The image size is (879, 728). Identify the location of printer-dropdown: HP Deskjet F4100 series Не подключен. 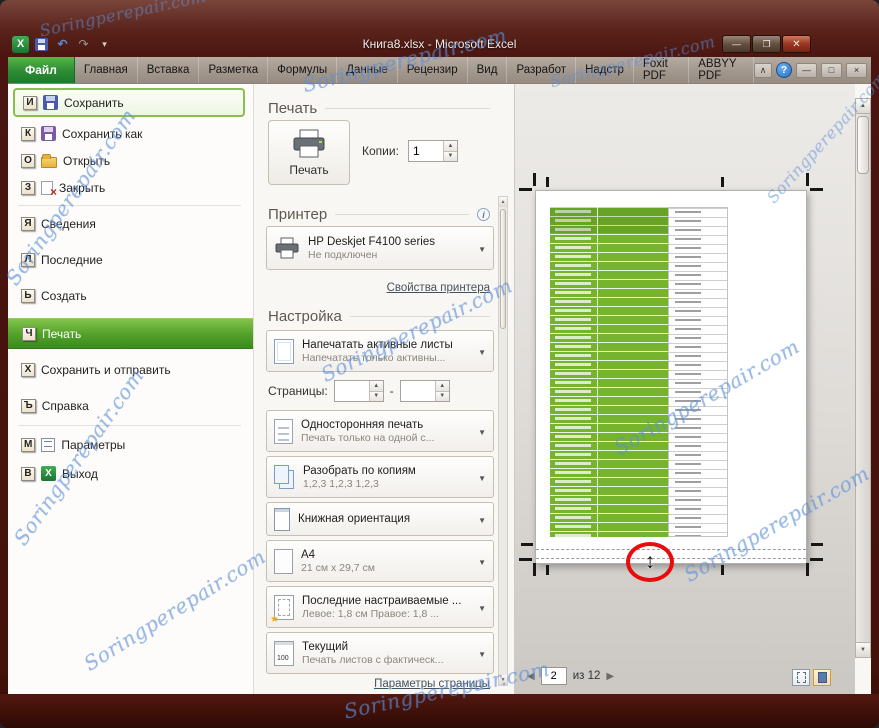
(380, 248).